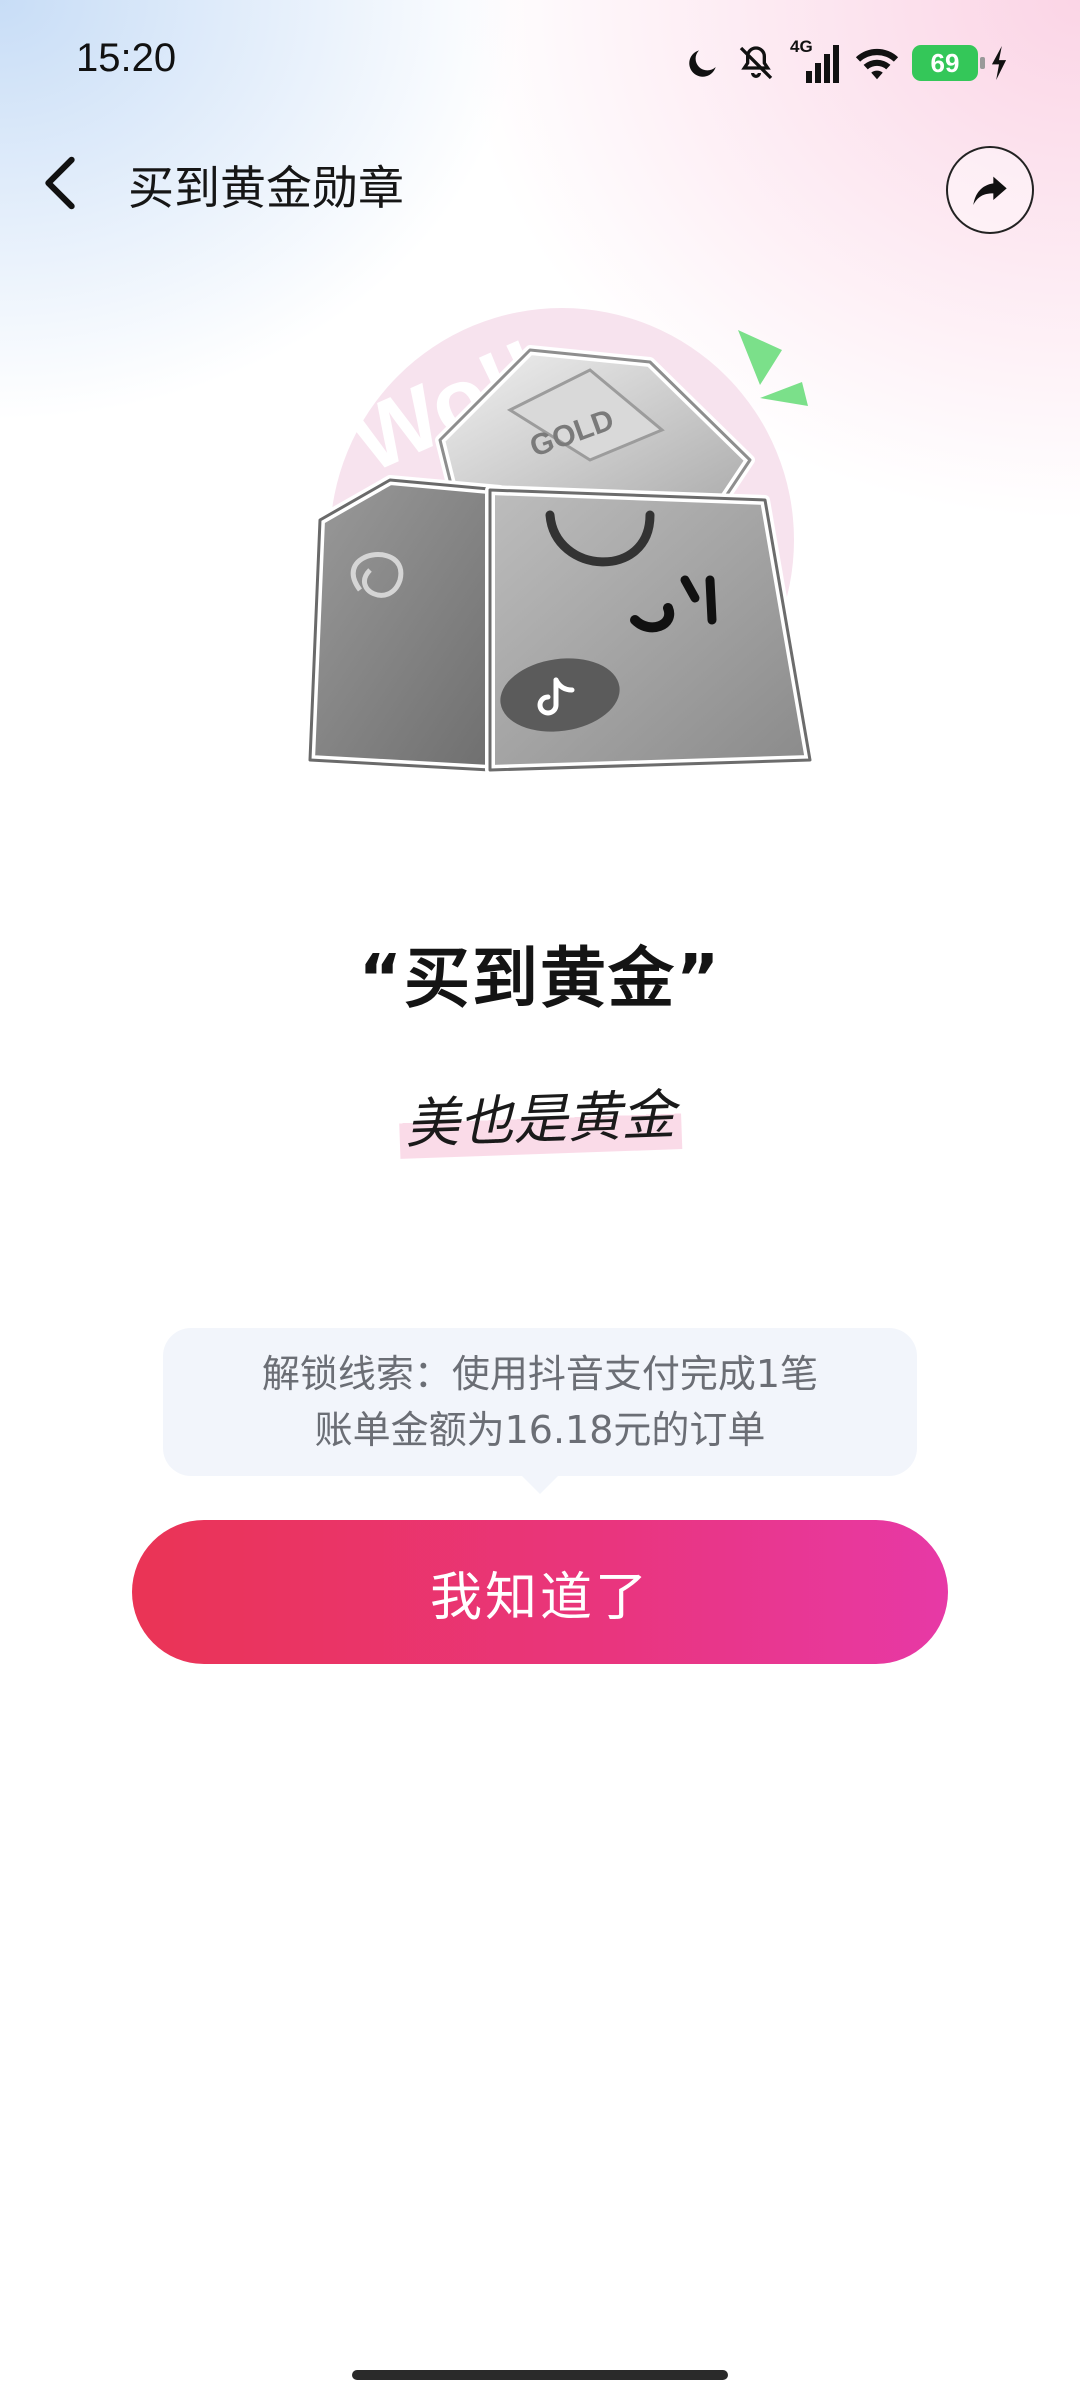  What do you see at coordinates (877, 64) in the screenshot?
I see `wifi-icon` at bounding box center [877, 64].